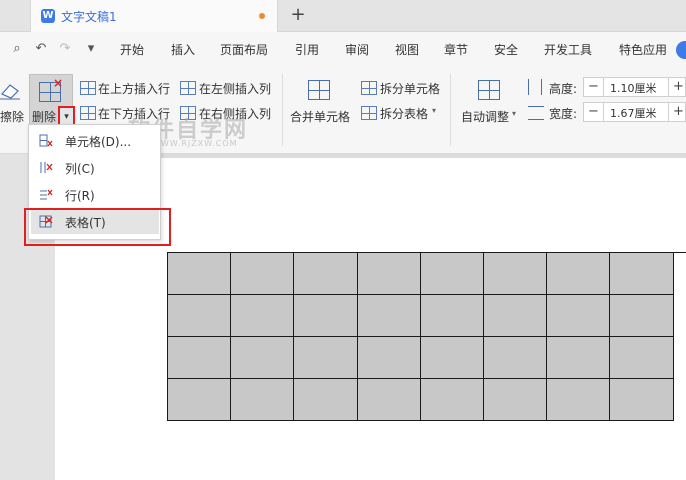 Image resolution: width=686 pixels, height=480 pixels. Describe the element at coordinates (262, 16) in the screenshot. I see `unsaved-indicator-icon` at that location.